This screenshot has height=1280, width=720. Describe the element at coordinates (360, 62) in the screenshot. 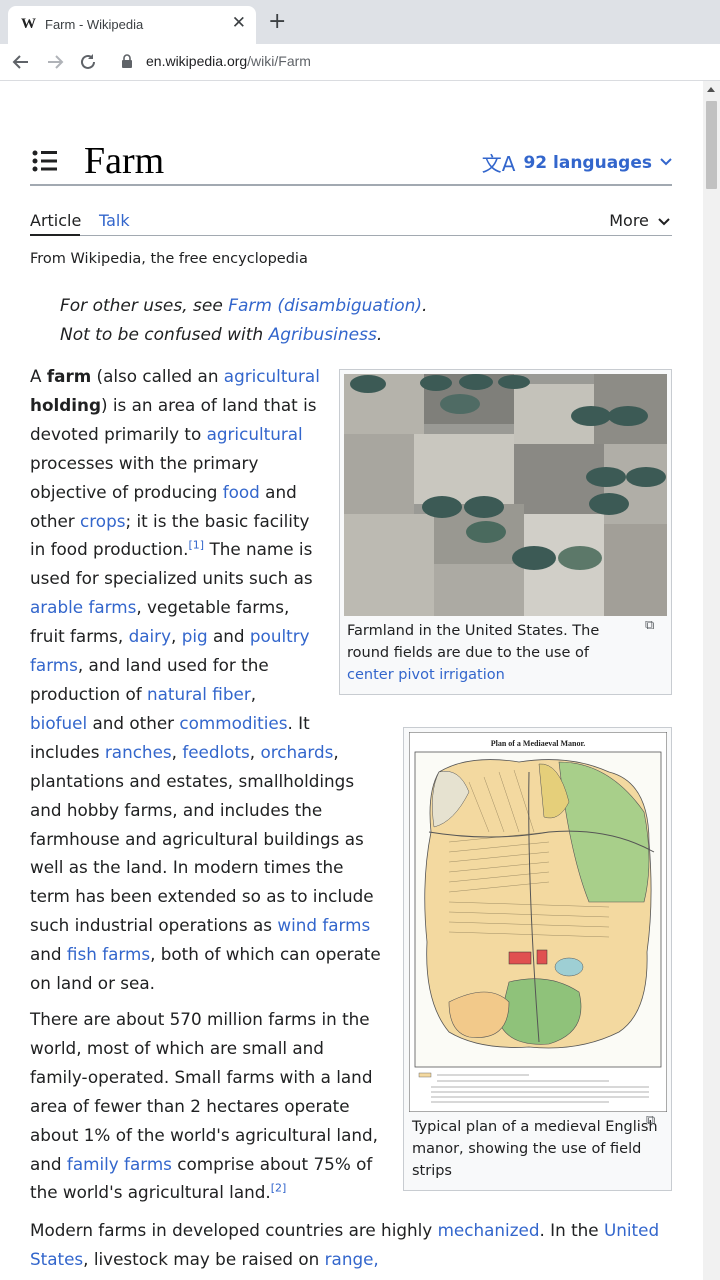

I see `browser-toolbar: en.wikipedia.org/wiki/Farm` at that location.